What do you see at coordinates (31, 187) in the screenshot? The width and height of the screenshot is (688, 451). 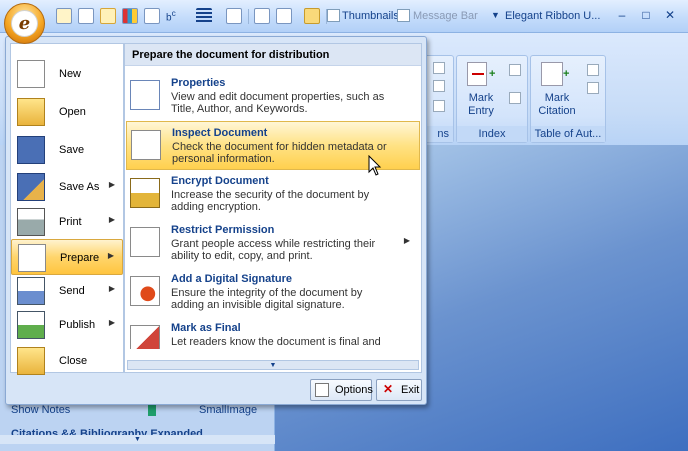 I see `save-as-icon` at bounding box center [31, 187].